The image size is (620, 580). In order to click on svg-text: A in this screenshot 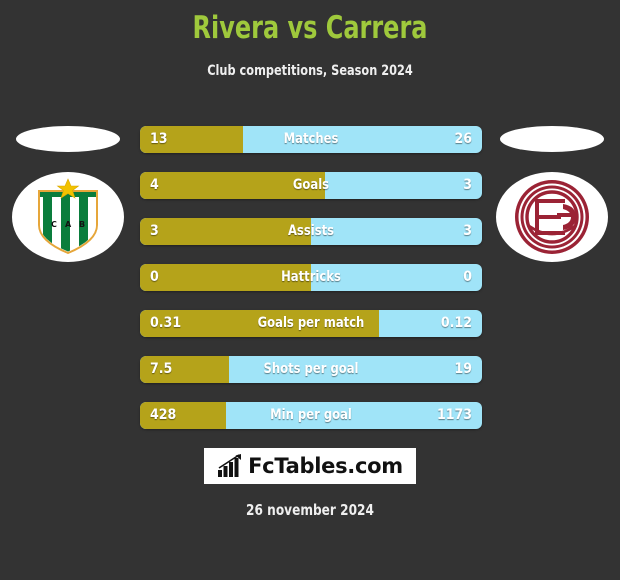, I will do `click(68, 224)`.